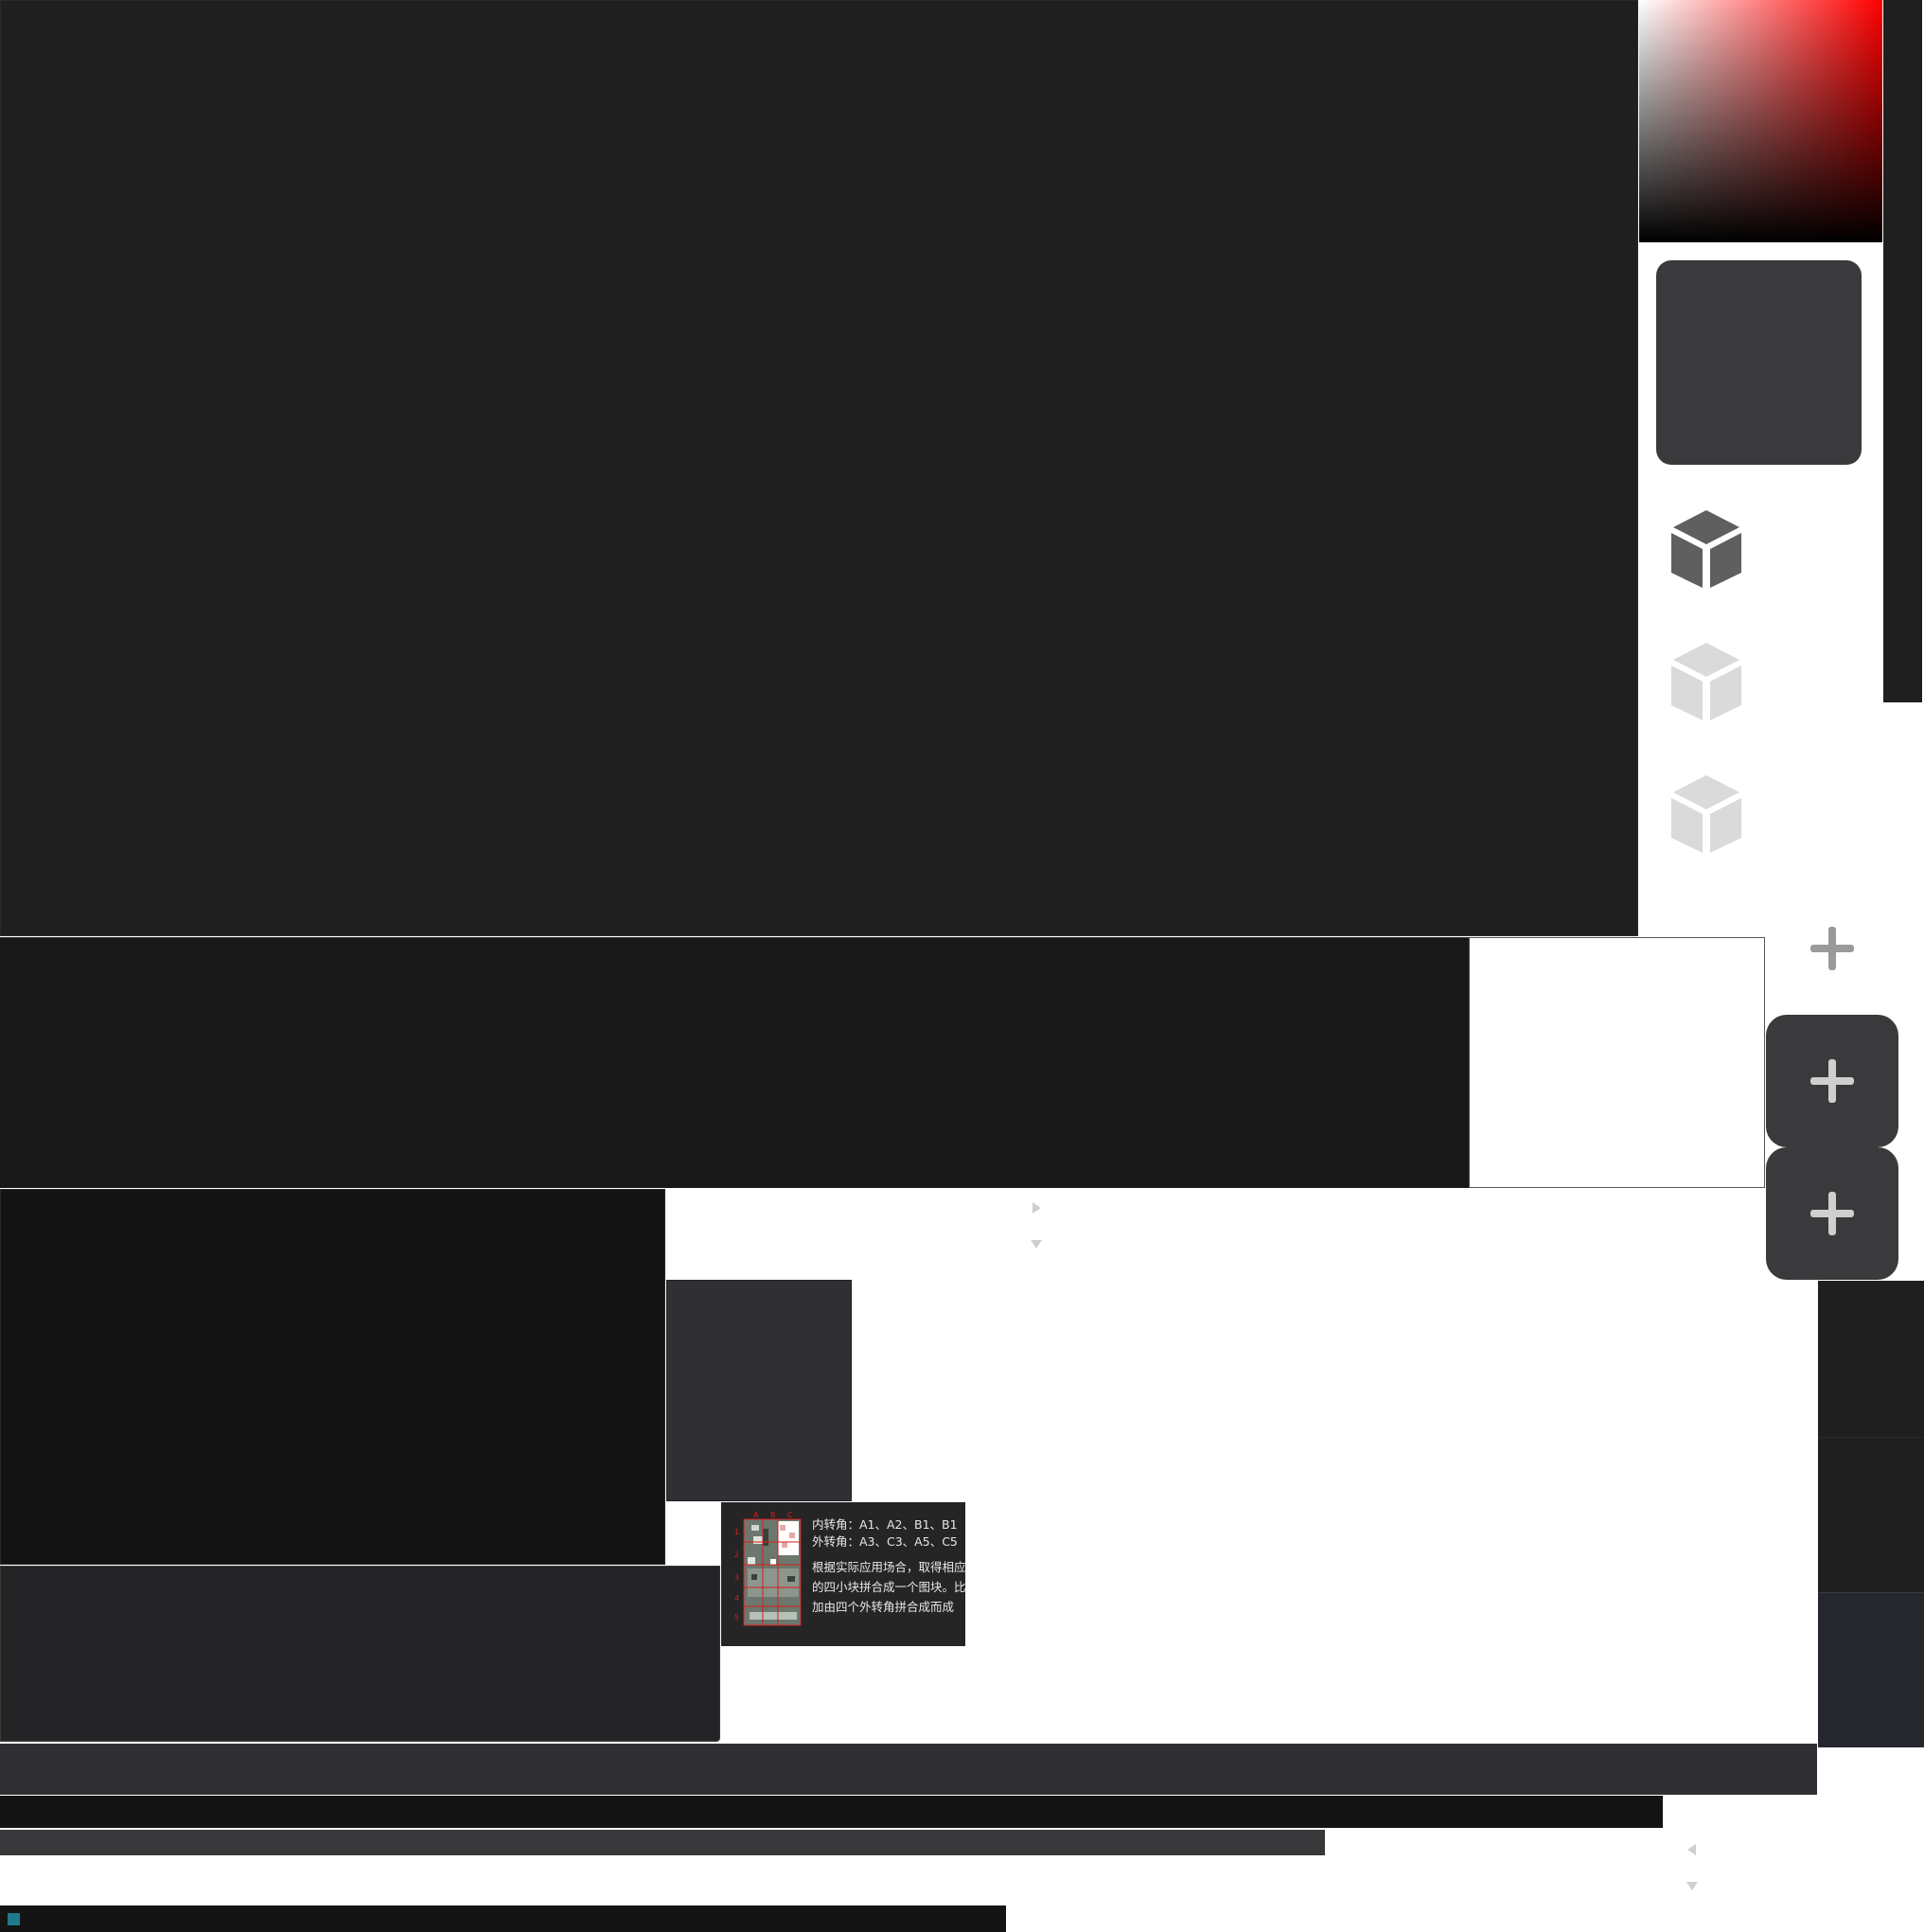 This screenshot has height=1932, width=1924. I want to click on tooltip-line: 根据实际应用场合，取得相应, so click(889, 1567).